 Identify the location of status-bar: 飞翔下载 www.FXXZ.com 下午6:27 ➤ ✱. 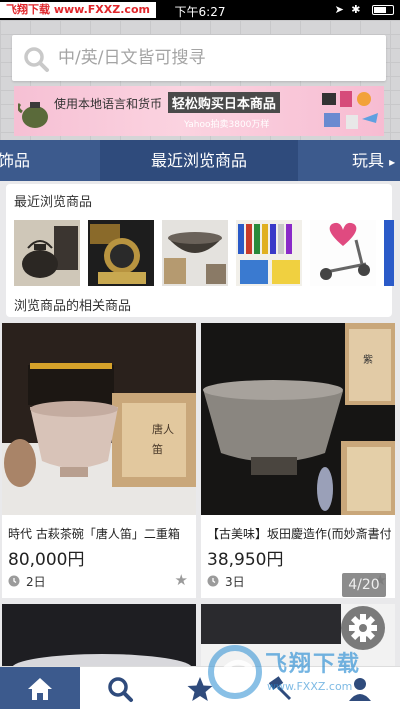
(200, 10).